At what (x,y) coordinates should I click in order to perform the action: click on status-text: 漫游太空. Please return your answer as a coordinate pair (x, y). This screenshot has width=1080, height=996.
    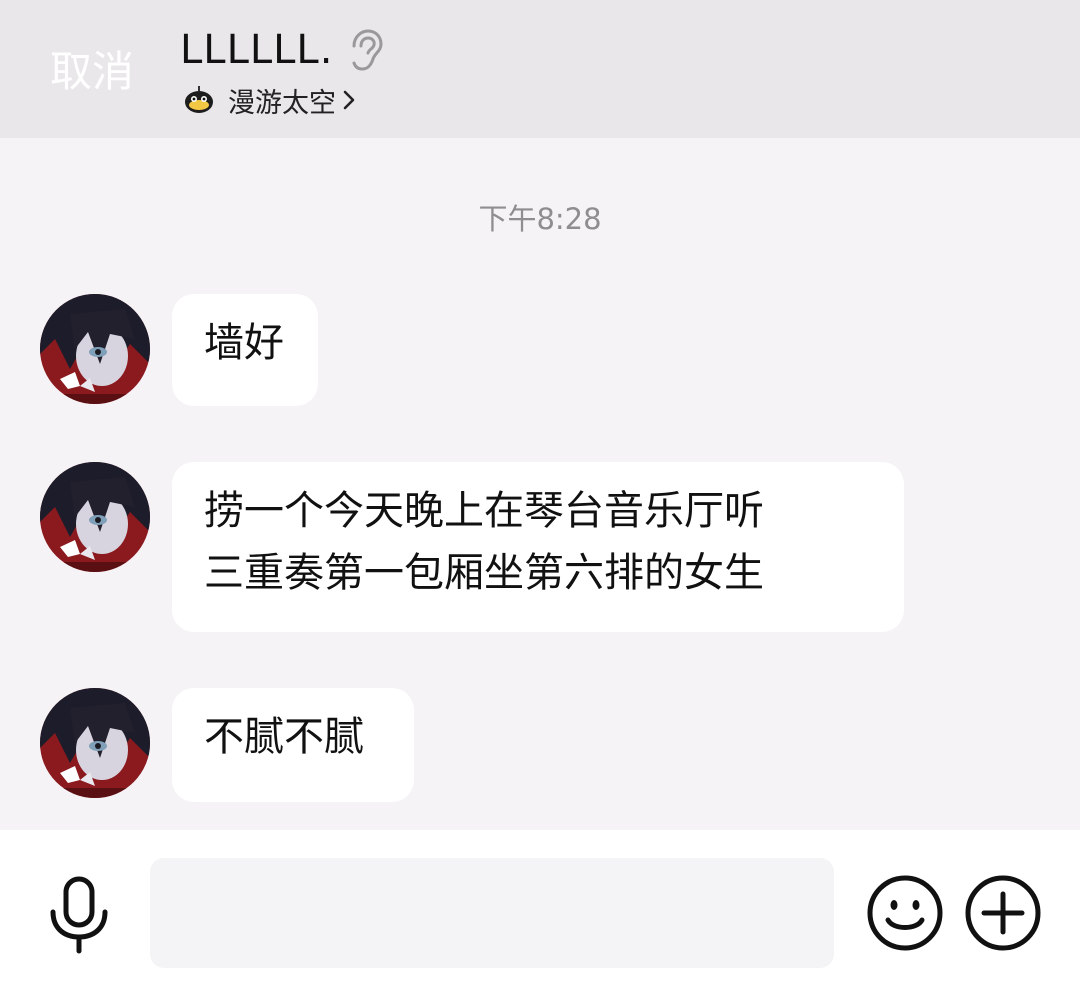
    Looking at the image, I should click on (282, 103).